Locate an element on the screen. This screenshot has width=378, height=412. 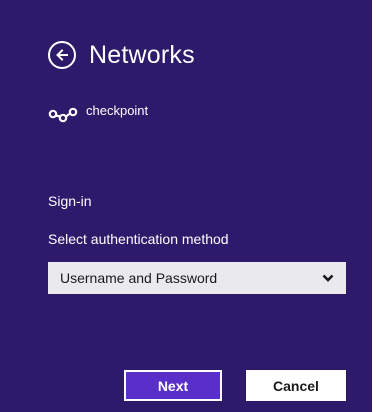
network-row: checkpoint is located at coordinates (98, 113).